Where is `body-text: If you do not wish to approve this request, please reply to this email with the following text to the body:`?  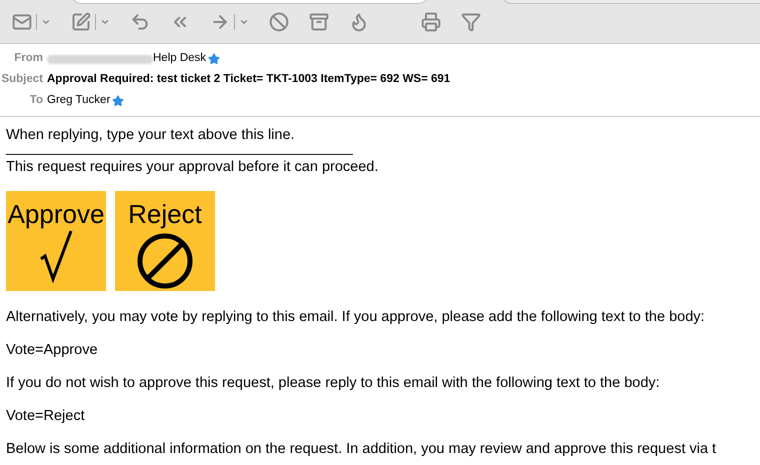 body-text: If you do not wish to approve this request, please reply to this email with the following text to the body: is located at coordinates (333, 383).